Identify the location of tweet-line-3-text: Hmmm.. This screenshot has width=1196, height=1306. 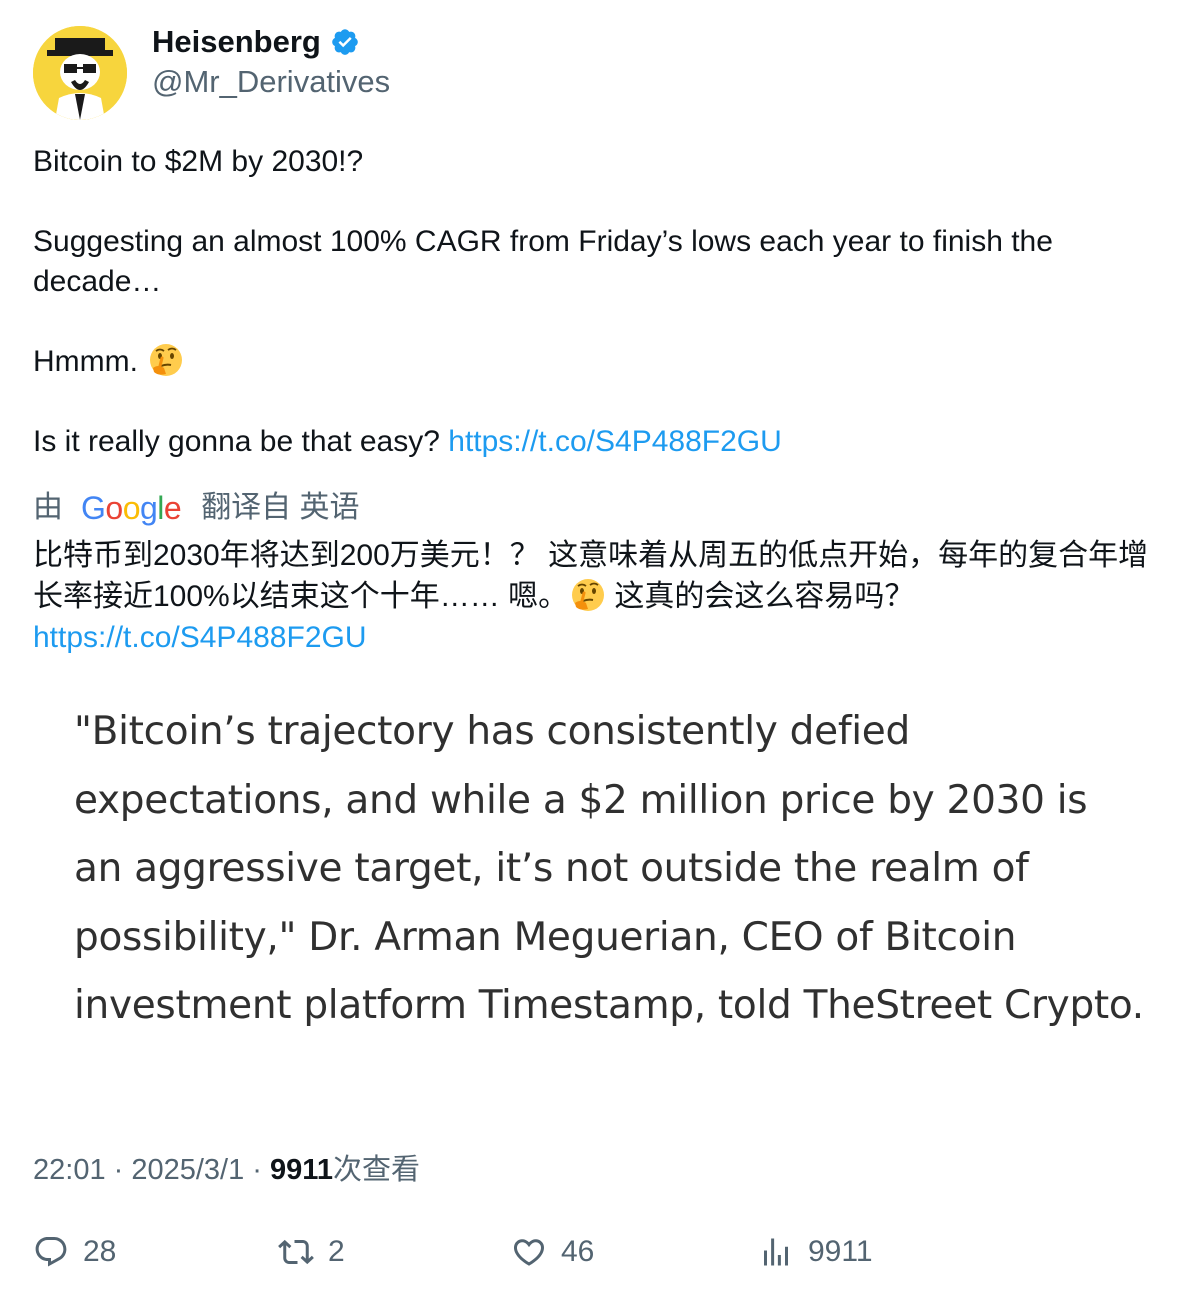
(85, 361).